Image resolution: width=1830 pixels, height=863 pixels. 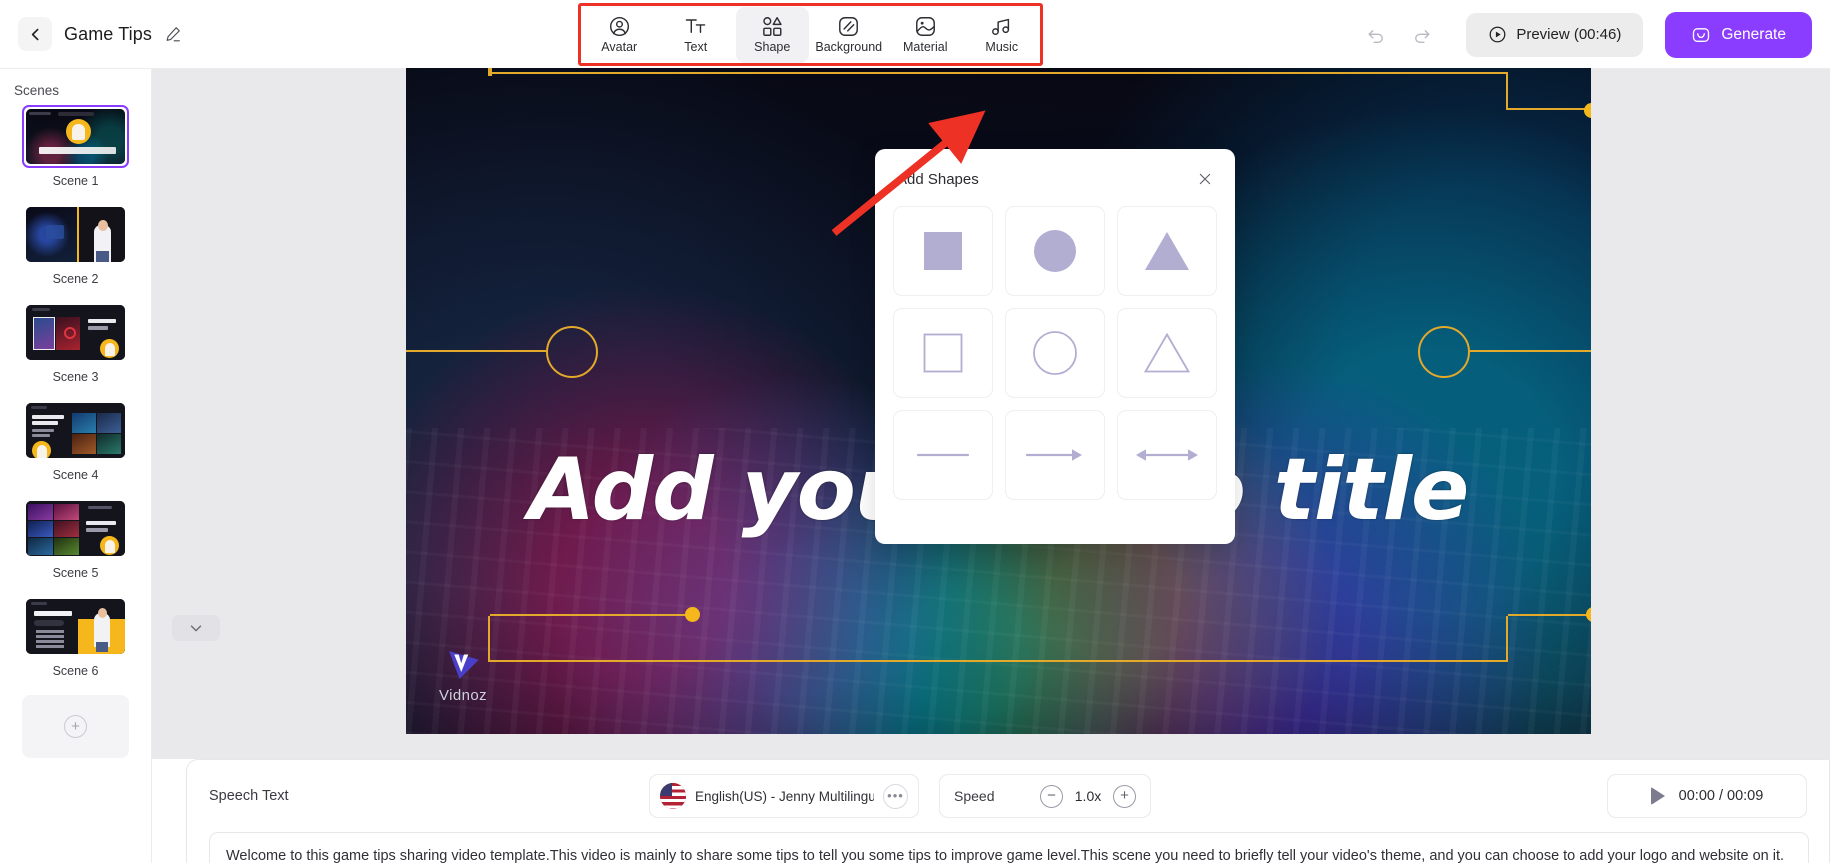 I want to click on scene-label: Scene 4, so click(x=75, y=475).